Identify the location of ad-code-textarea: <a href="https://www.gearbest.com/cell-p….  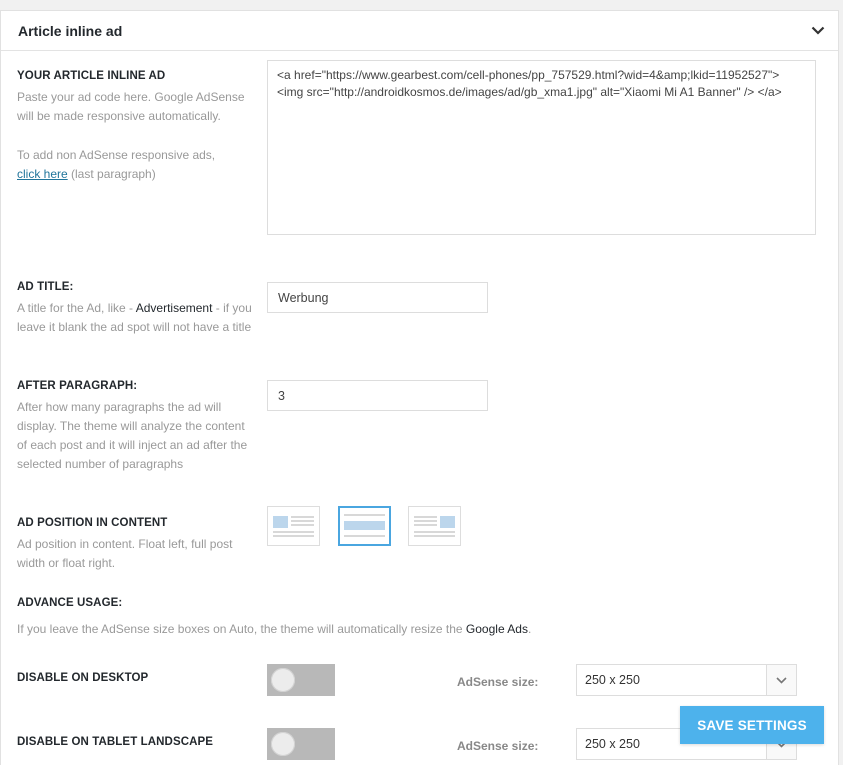
(541, 147).